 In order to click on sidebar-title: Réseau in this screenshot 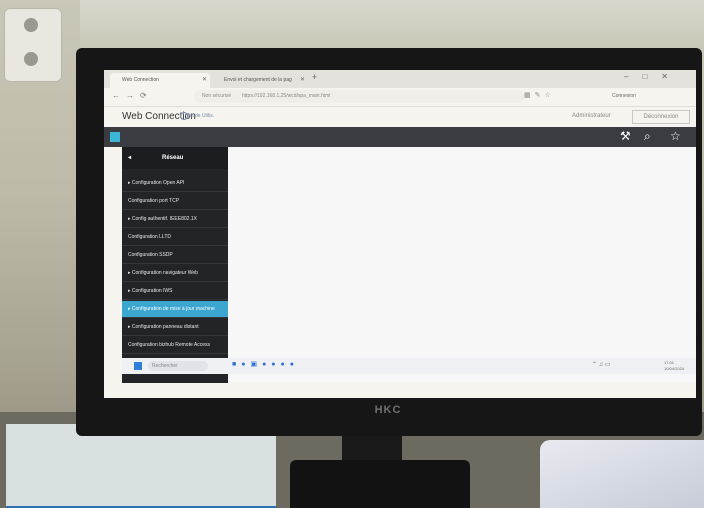, I will do `click(173, 158)`.